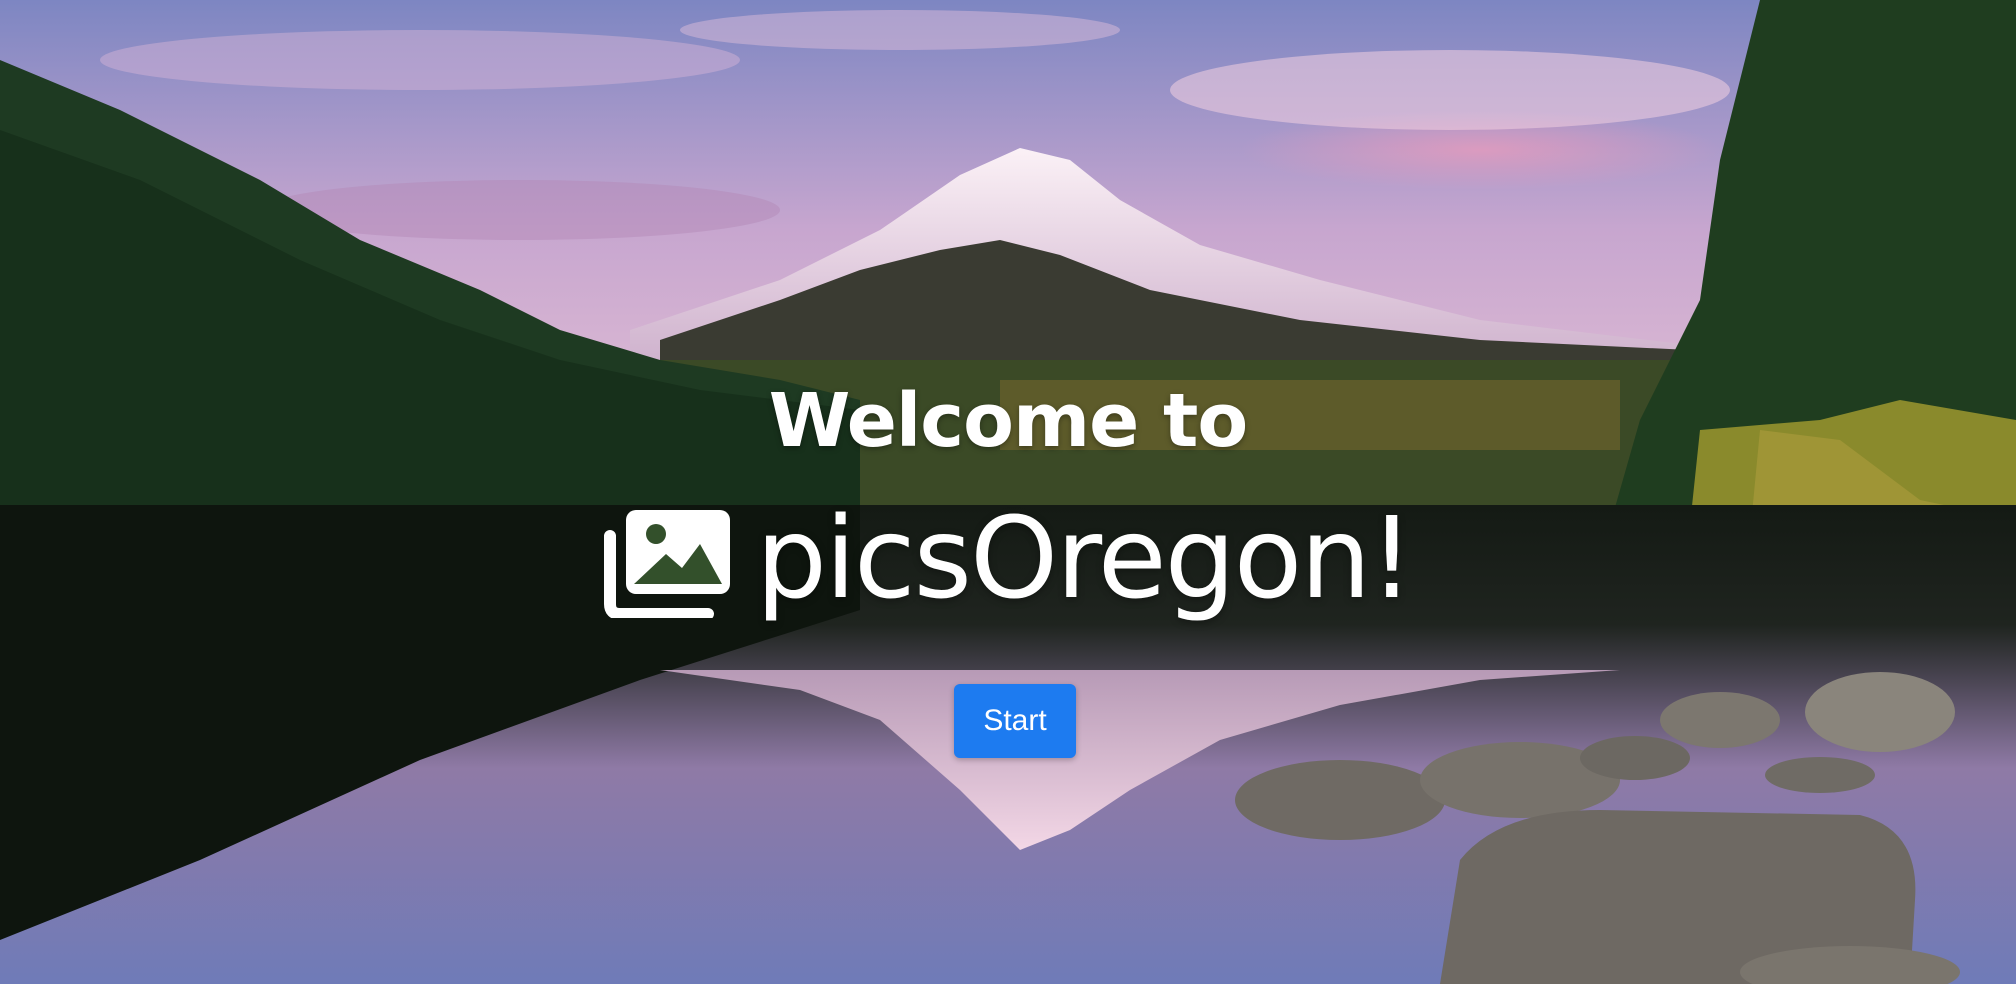 The height and width of the screenshot is (984, 2016). What do you see at coordinates (666, 564) in the screenshot?
I see `images-icon` at bounding box center [666, 564].